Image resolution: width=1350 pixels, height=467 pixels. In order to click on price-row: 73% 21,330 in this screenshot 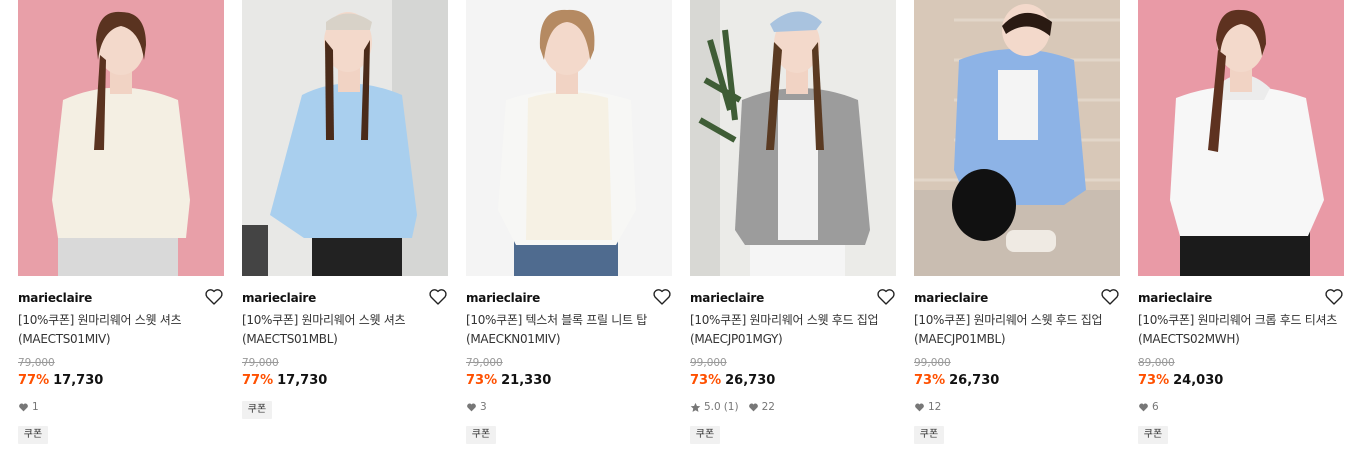, I will do `click(508, 380)`.